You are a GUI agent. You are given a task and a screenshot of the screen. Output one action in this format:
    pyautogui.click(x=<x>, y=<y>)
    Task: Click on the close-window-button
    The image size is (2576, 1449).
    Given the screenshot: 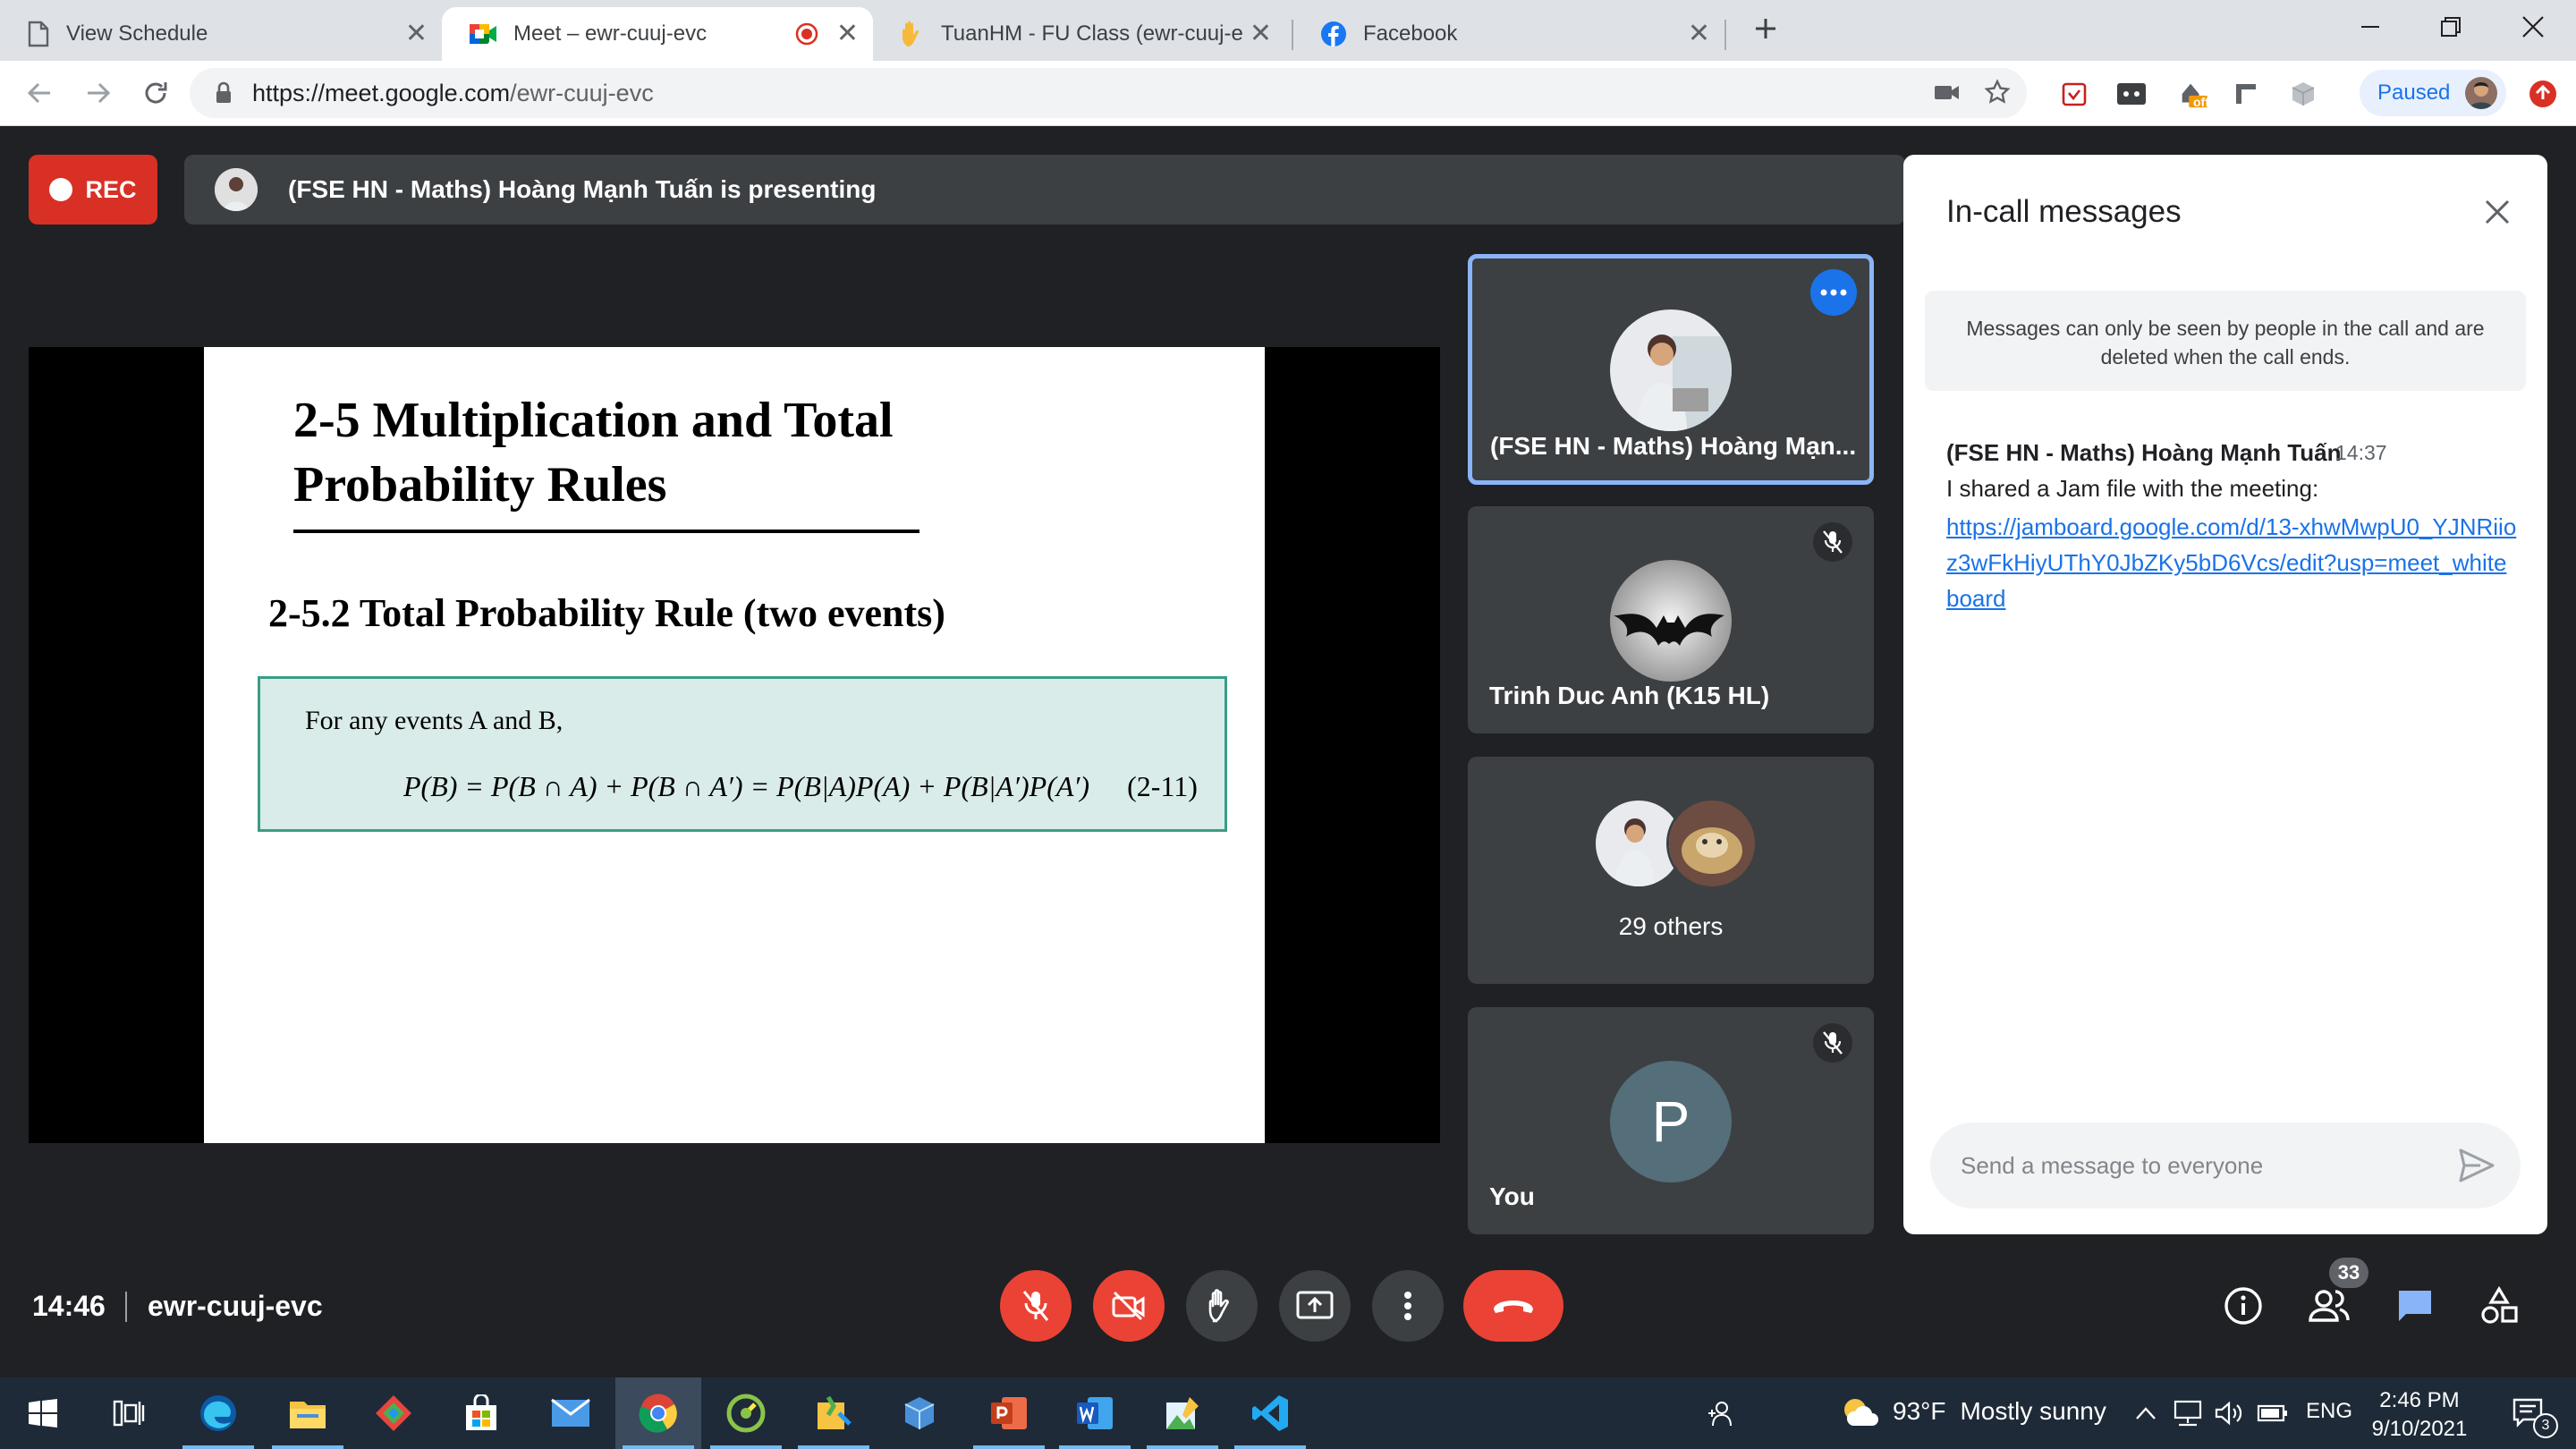 What is the action you would take?
    pyautogui.click(x=2533, y=27)
    